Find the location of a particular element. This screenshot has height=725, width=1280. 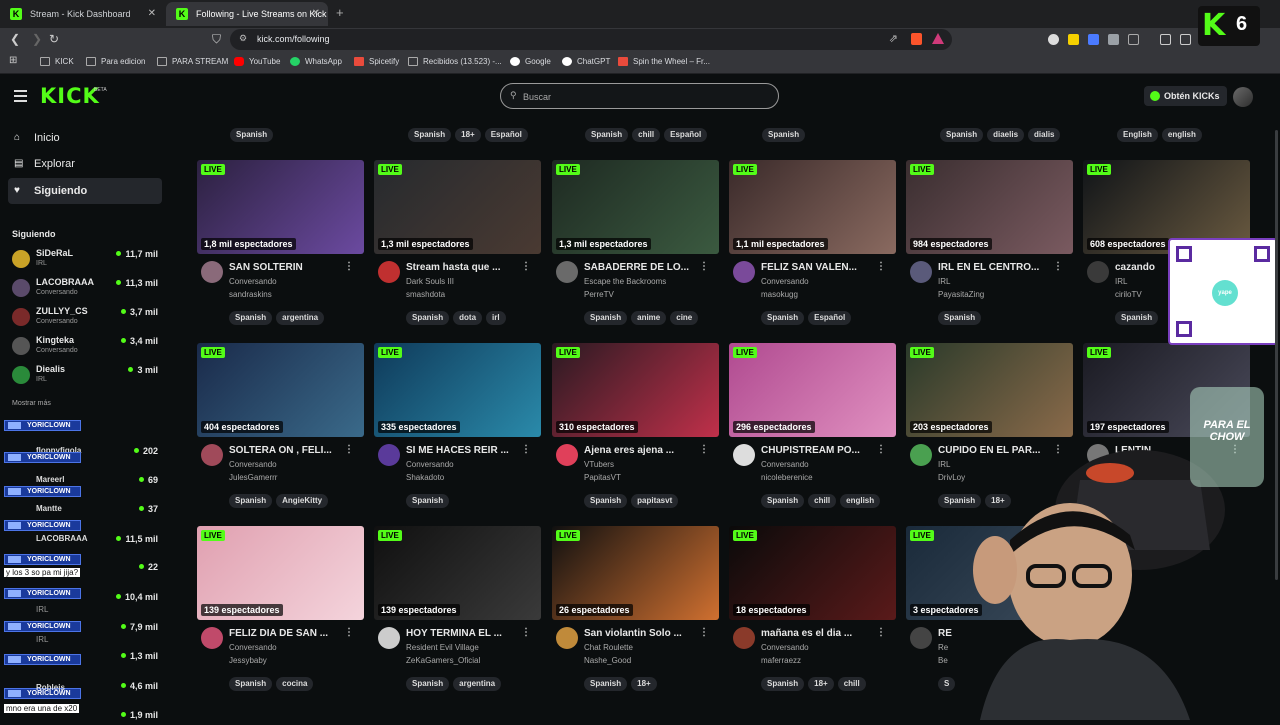

streamer-name: maferraezz is located at coordinates (781, 660).